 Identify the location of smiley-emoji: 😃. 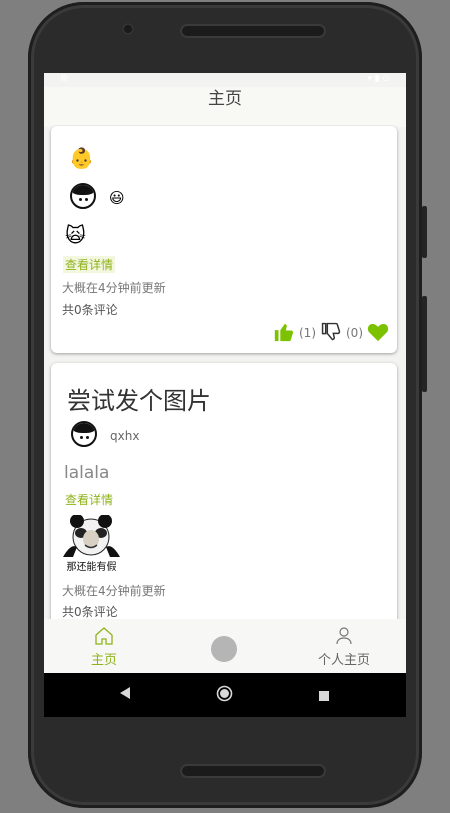
(117, 198).